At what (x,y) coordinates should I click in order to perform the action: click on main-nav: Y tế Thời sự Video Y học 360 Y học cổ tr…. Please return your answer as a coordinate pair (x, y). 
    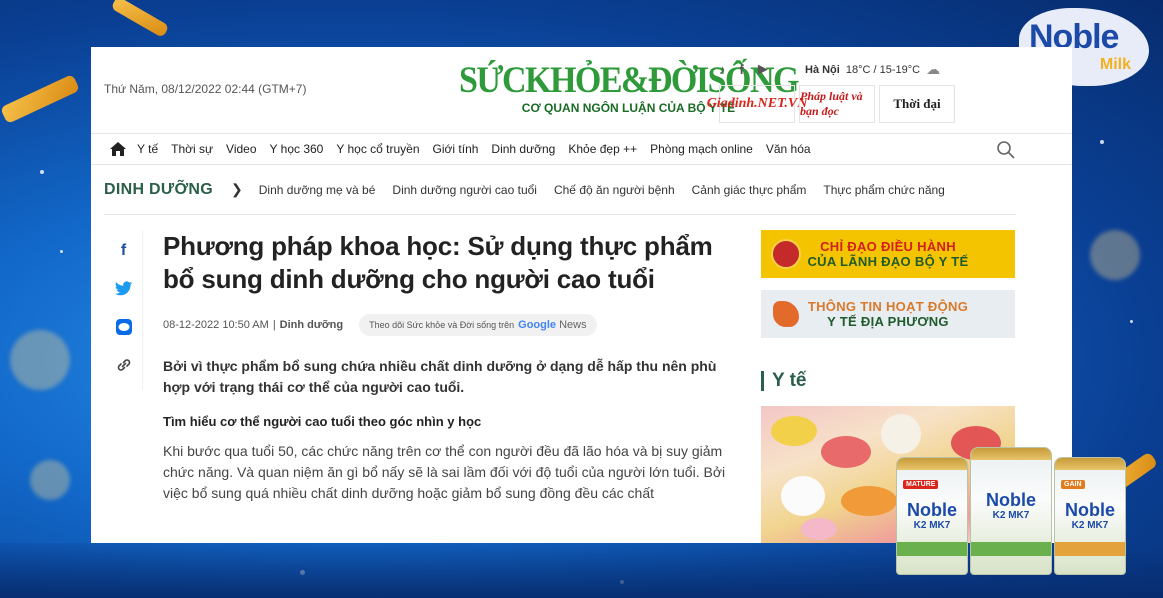
    Looking at the image, I should click on (581, 149).